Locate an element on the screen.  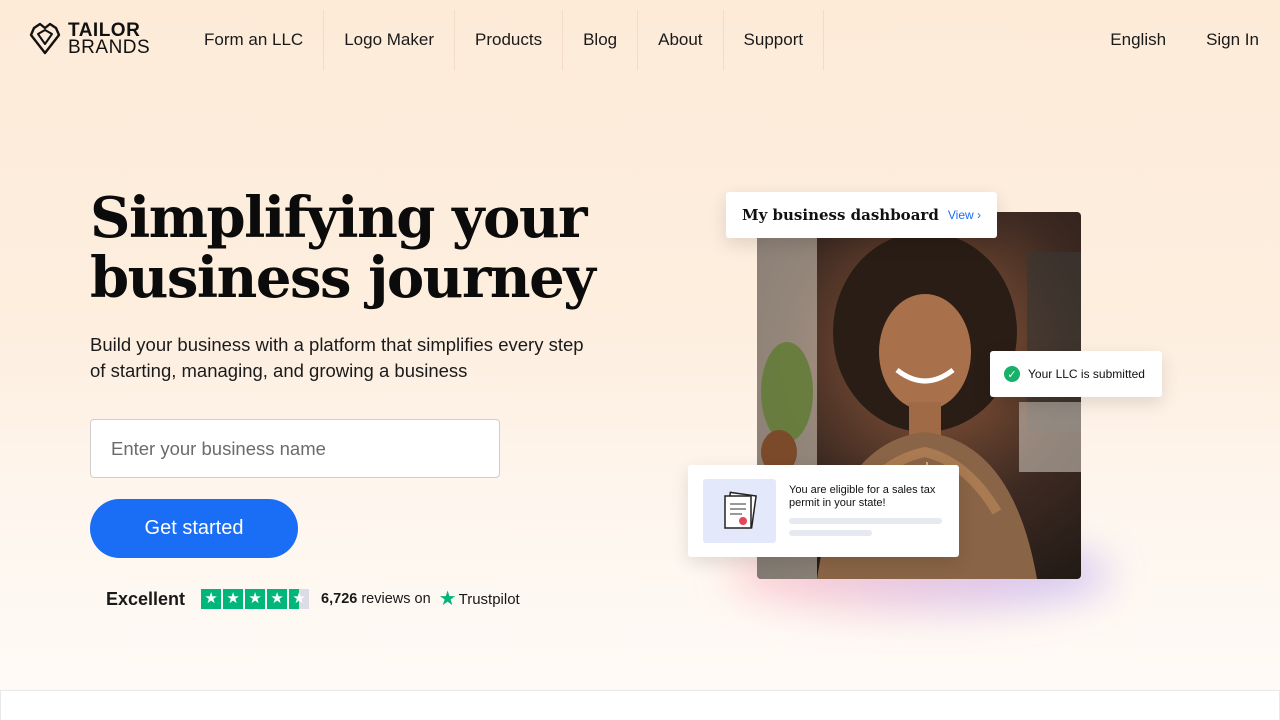
nav-products: Products is located at coordinates (509, 40).